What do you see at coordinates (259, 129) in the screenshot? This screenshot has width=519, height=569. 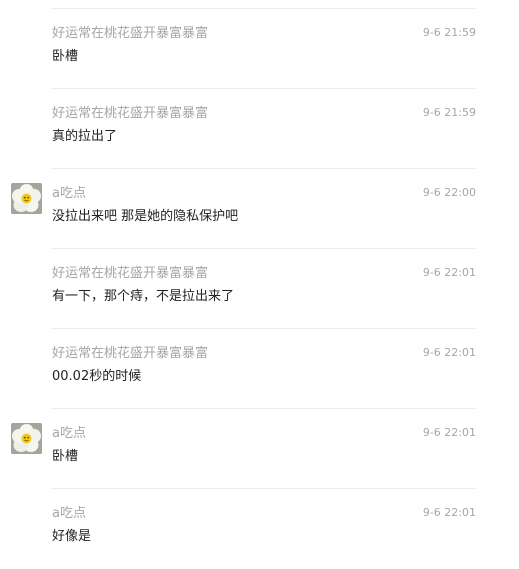 I see `comment-item: 好运常在桃花盛开暴富暴富 9-6 21:59 真的拉出了` at bounding box center [259, 129].